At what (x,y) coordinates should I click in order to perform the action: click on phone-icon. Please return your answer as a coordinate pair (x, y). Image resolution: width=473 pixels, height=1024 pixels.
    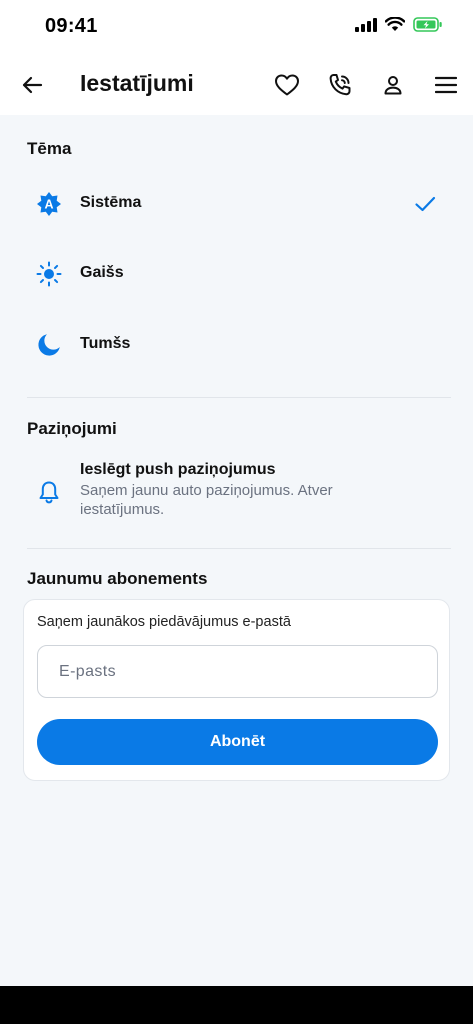
    Looking at the image, I should click on (340, 85).